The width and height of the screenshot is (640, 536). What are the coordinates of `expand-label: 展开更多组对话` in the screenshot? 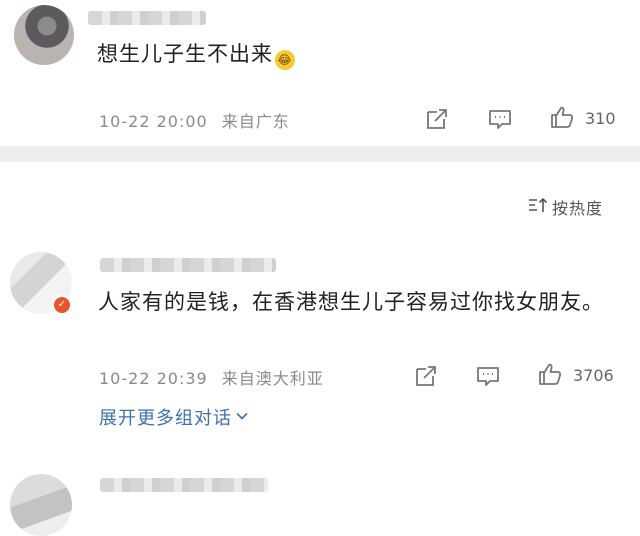 It's located at (165, 418).